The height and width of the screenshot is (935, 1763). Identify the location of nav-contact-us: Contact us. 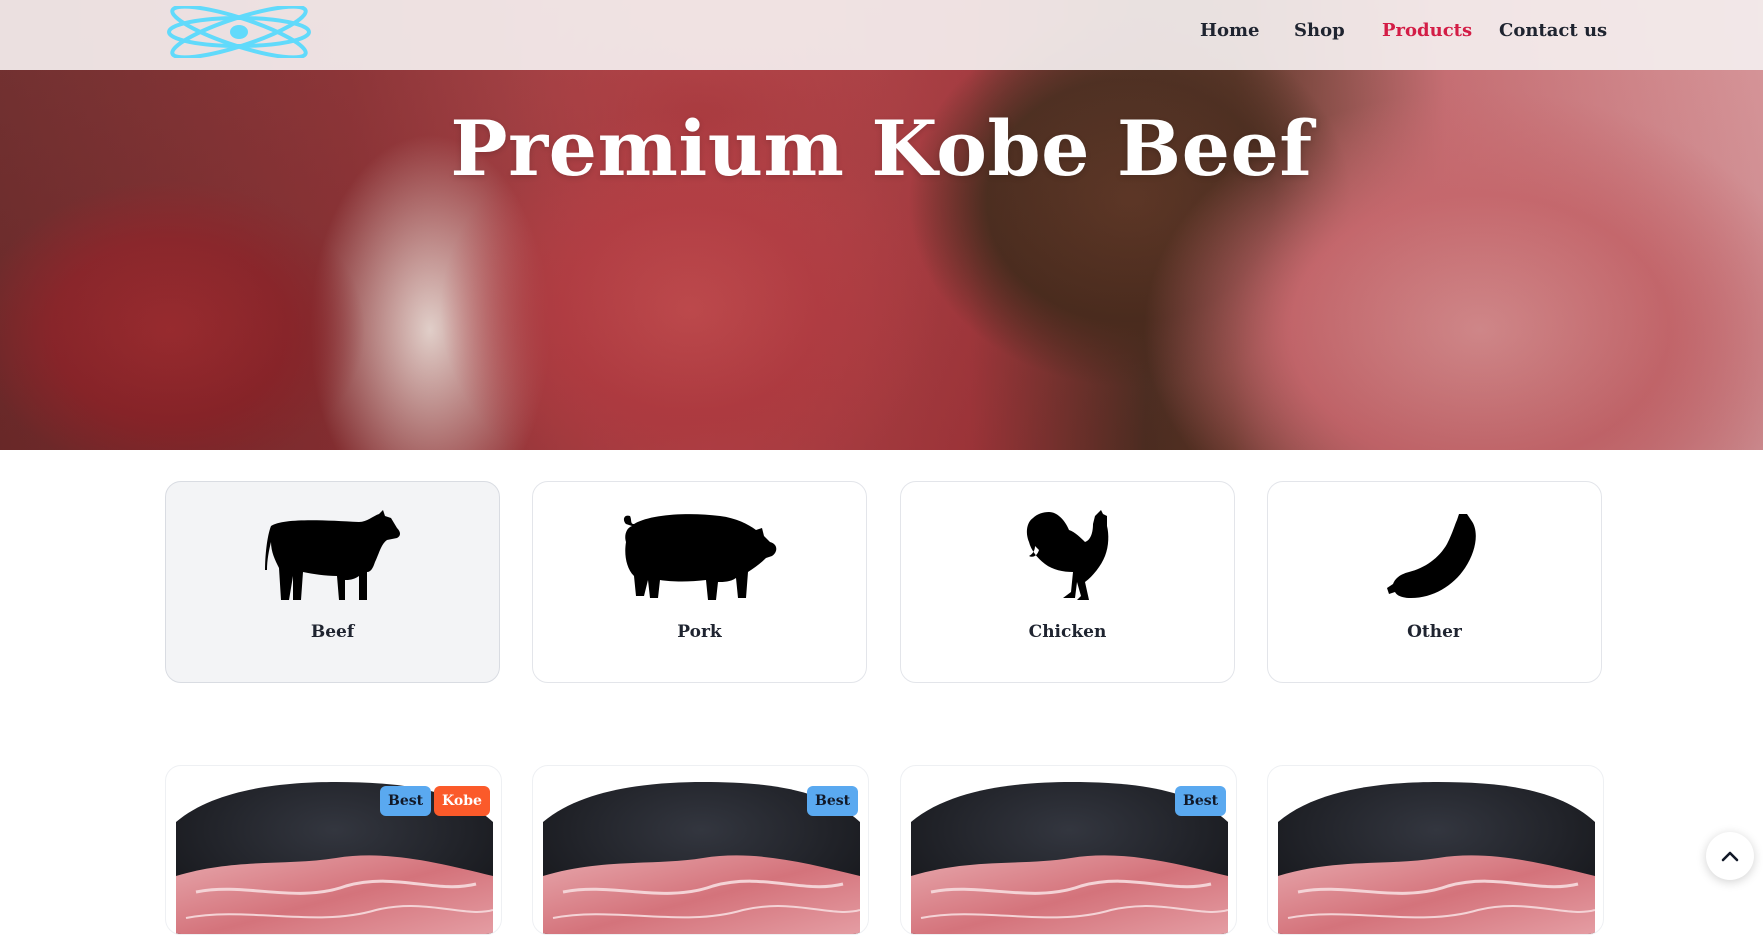
(1553, 30).